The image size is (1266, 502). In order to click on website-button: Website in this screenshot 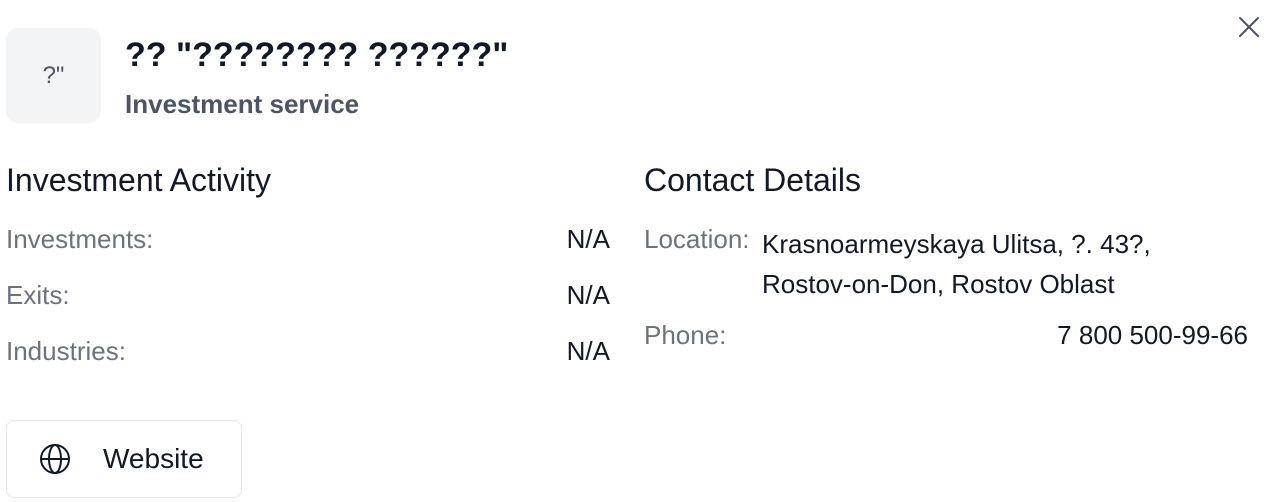, I will do `click(124, 459)`.